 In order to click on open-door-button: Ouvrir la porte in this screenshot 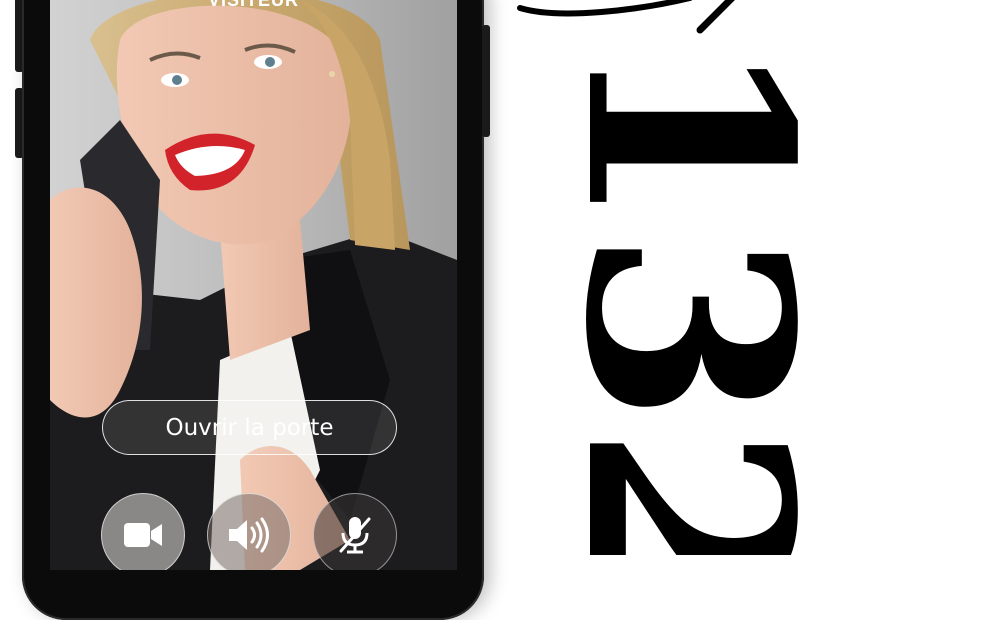, I will do `click(249, 427)`.